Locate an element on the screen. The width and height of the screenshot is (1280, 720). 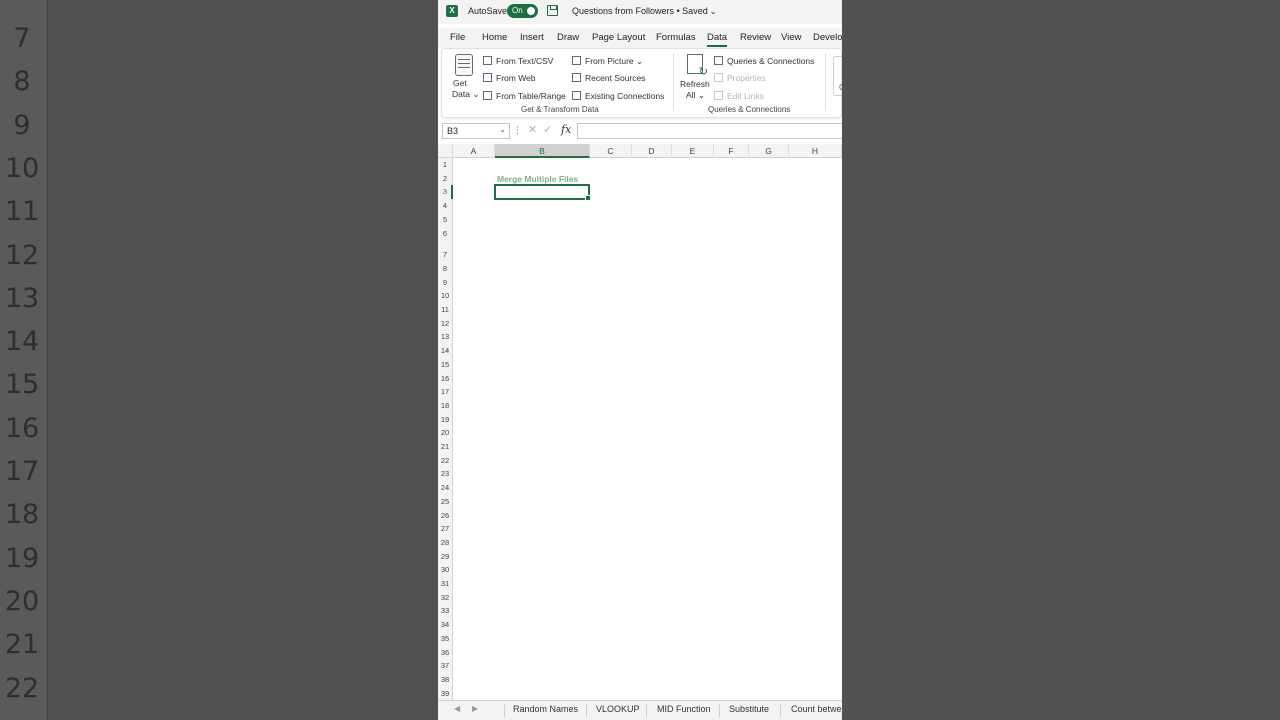
from-web-label: From Web is located at coordinates (516, 78).